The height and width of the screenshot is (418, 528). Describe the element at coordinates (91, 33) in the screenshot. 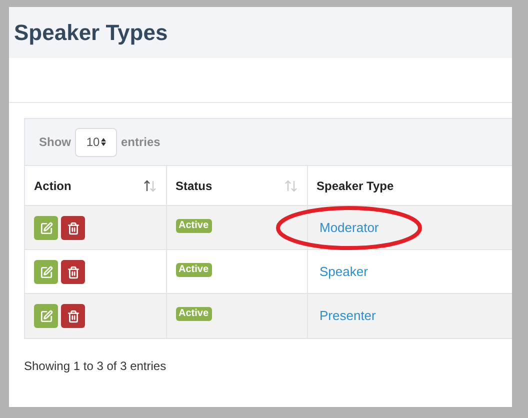

I see `page-title: Speaker Types` at that location.